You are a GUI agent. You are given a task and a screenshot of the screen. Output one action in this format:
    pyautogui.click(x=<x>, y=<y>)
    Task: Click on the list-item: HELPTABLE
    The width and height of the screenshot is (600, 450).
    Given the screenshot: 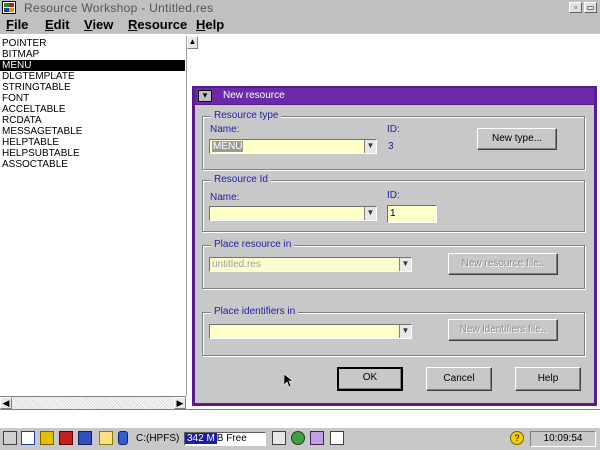 What is the action you would take?
    pyautogui.click(x=92, y=142)
    